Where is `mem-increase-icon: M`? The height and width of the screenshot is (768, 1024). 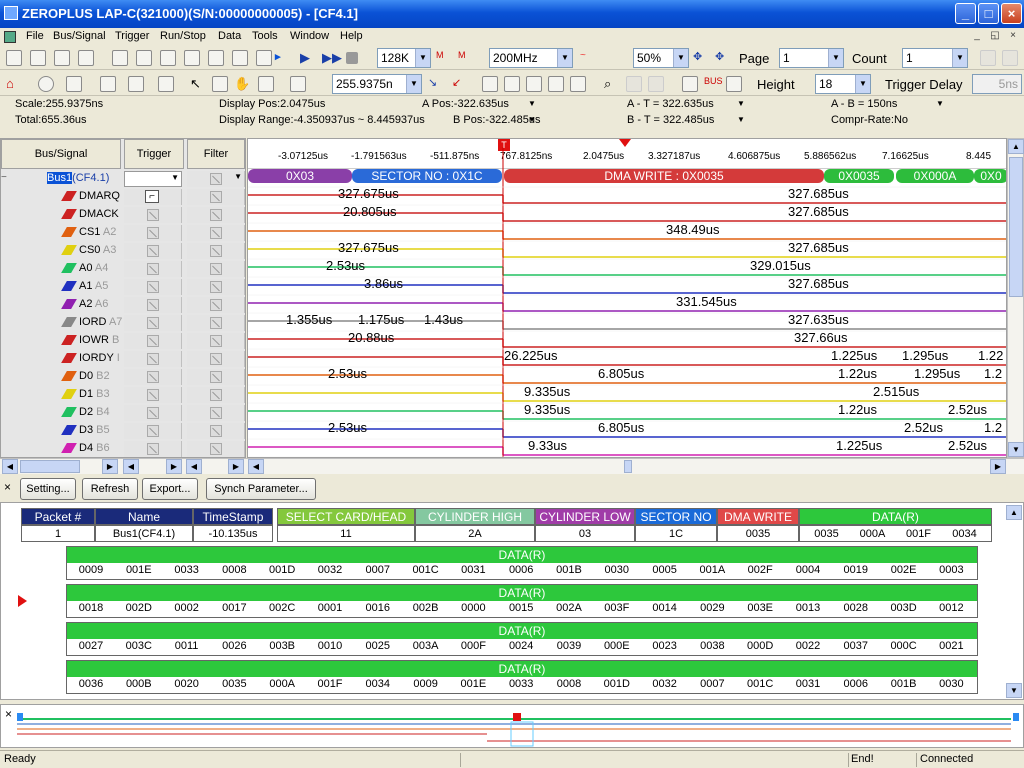 mem-increase-icon: M is located at coordinates (466, 58).